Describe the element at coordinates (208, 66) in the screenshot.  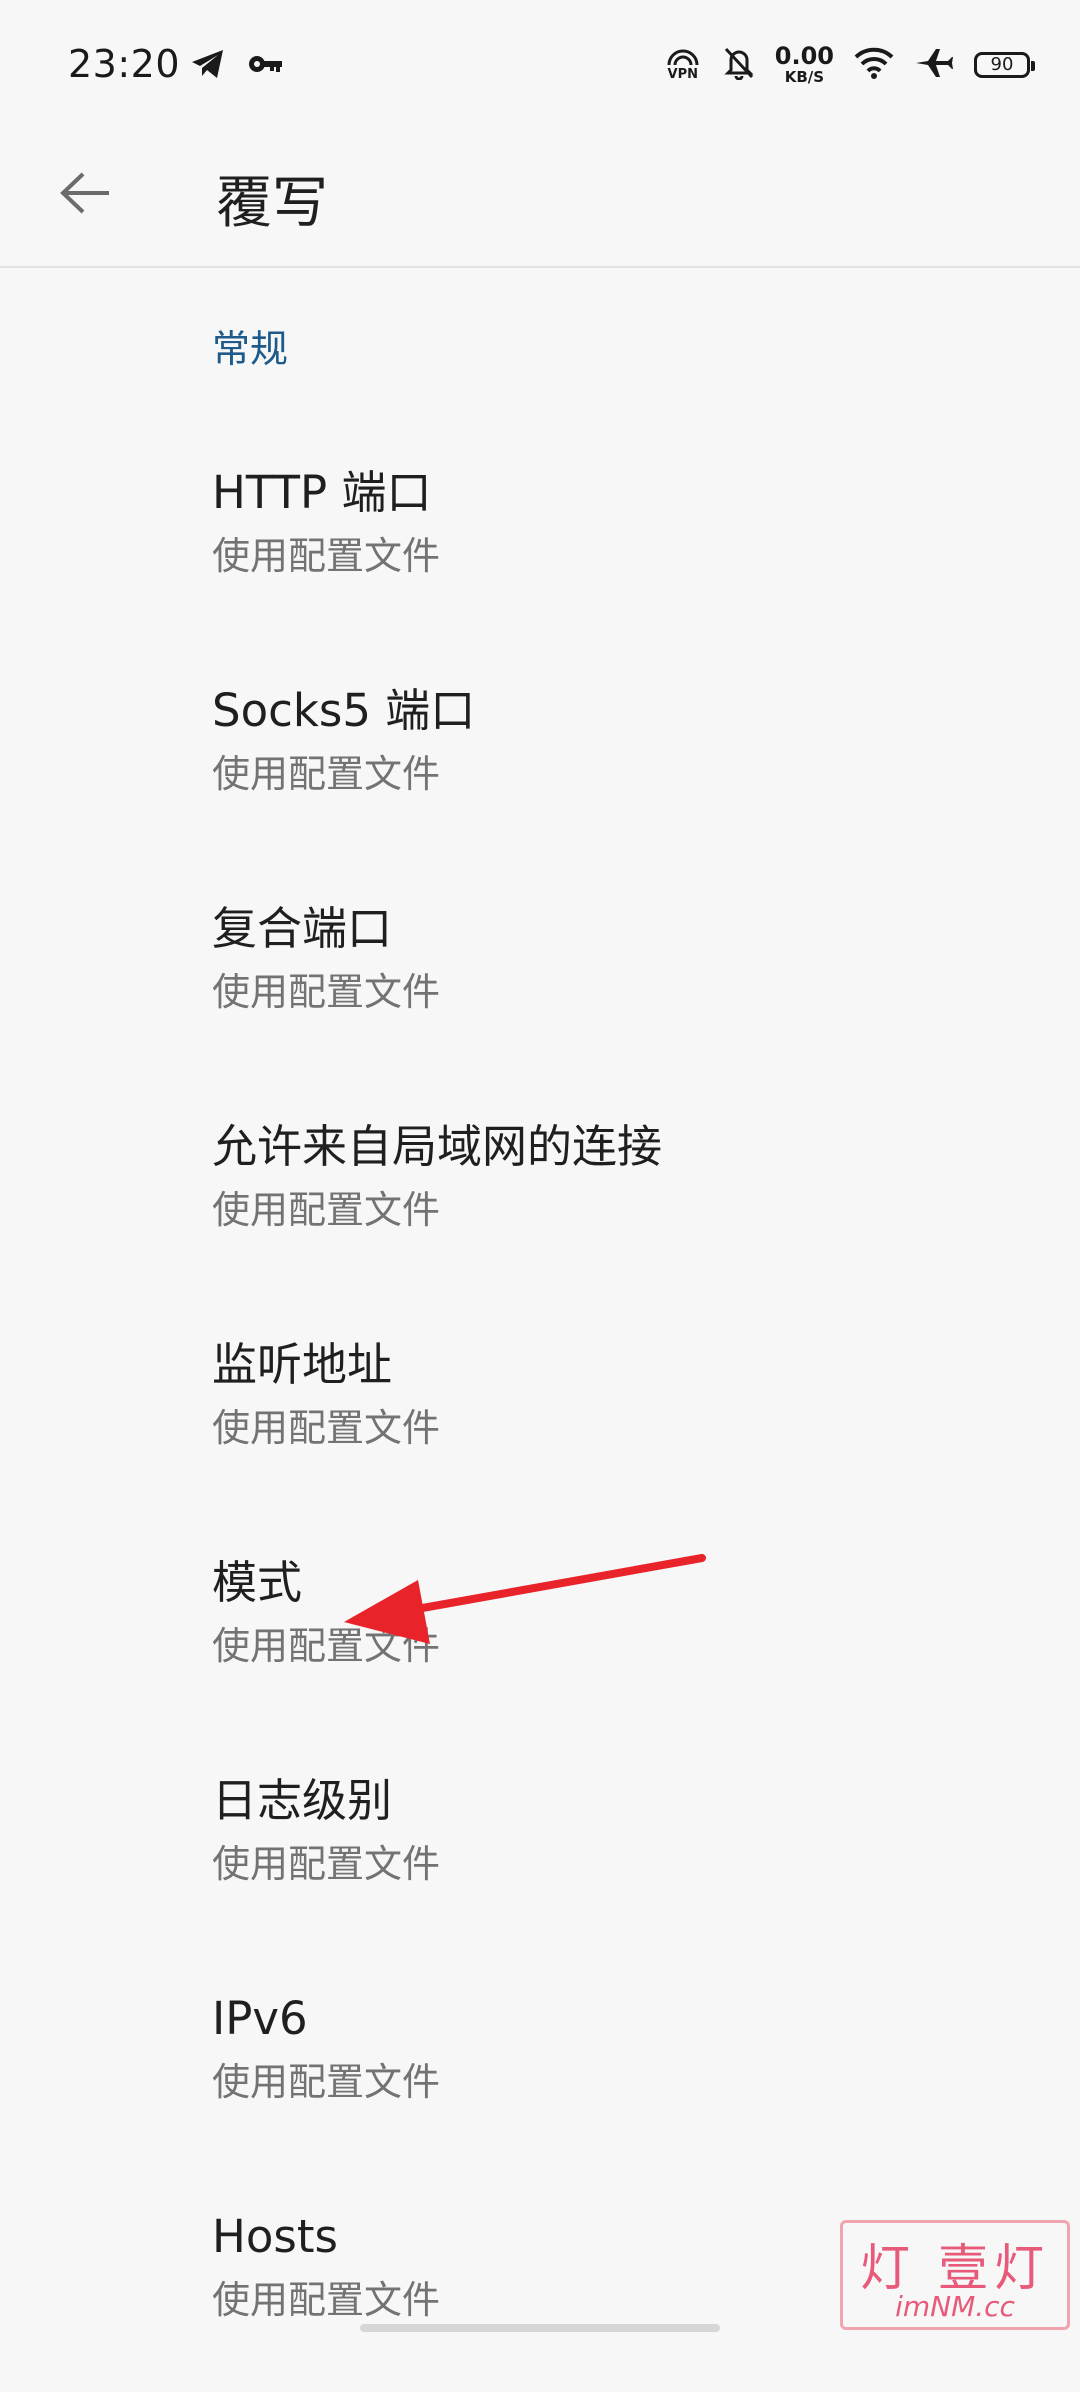
I see `telegram-icon` at that location.